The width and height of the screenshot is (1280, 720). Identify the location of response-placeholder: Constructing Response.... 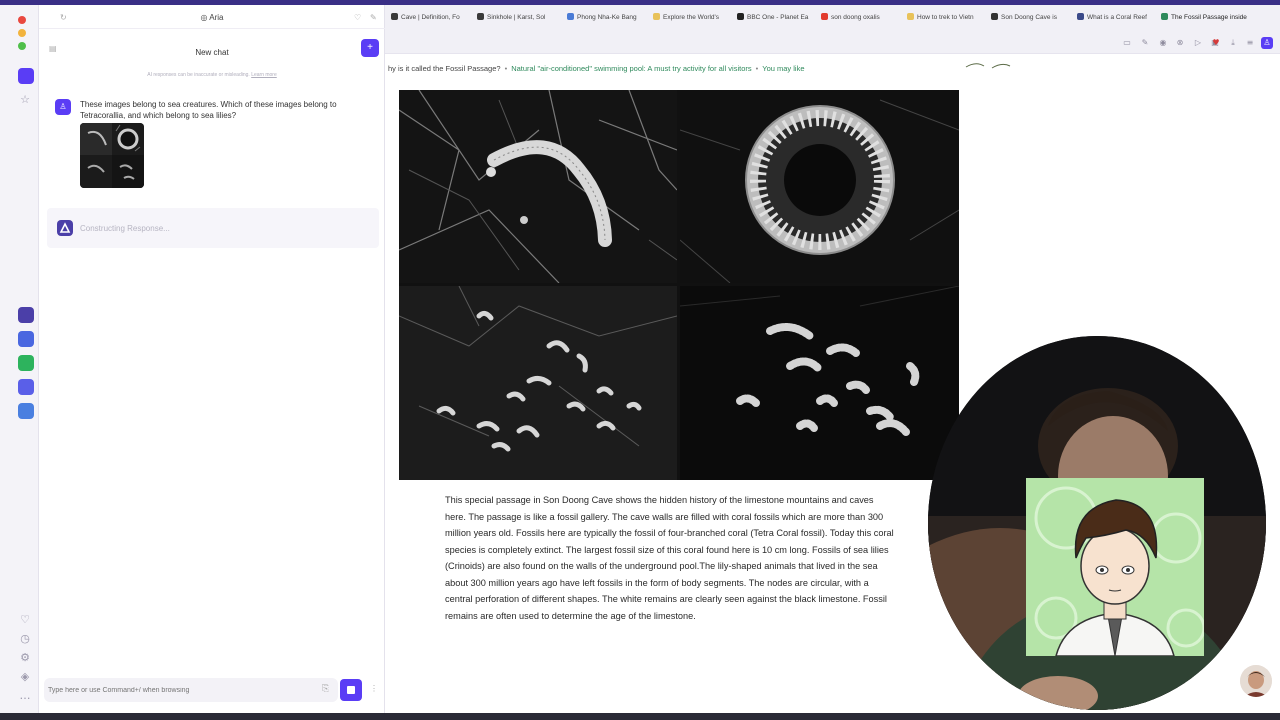
(213, 228).